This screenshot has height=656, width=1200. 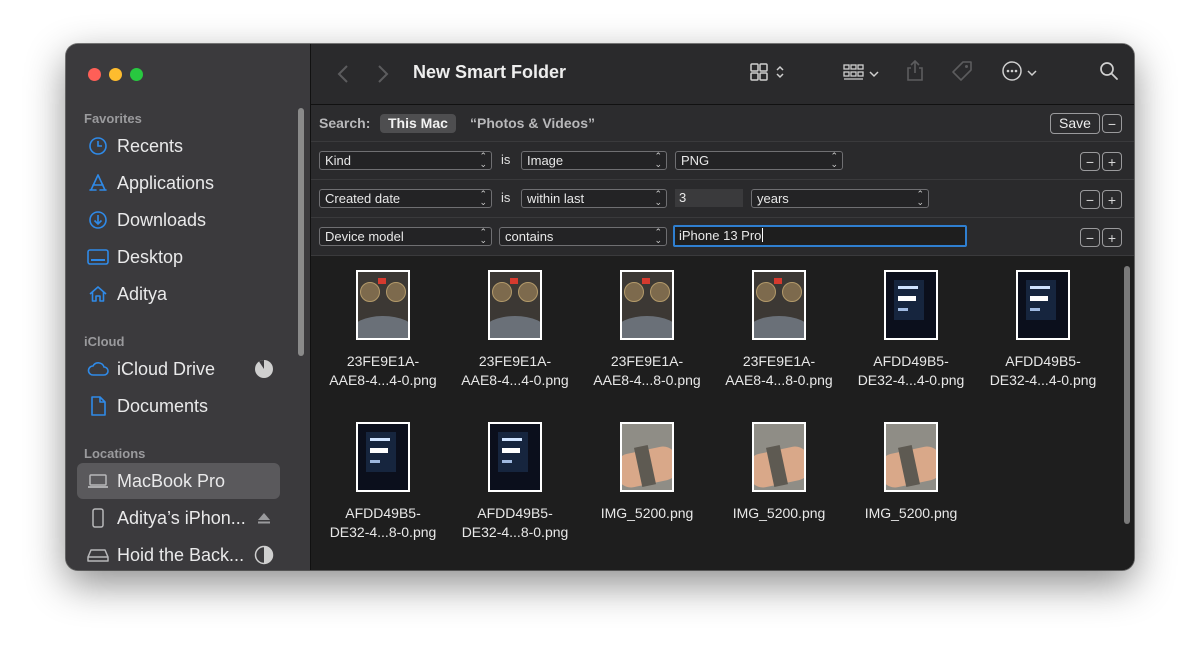 I want to click on window-title: New Smart Folder, so click(x=490, y=72).